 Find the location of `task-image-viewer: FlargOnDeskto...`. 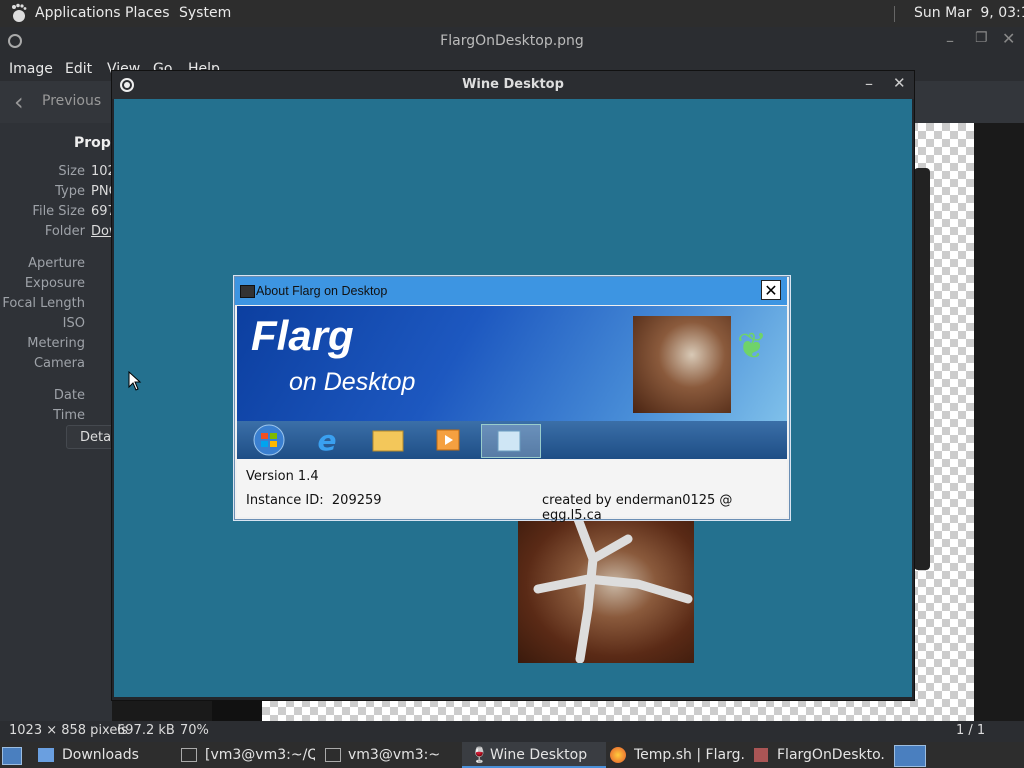

task-image-viewer: FlargOnDeskto... is located at coordinates (831, 755).